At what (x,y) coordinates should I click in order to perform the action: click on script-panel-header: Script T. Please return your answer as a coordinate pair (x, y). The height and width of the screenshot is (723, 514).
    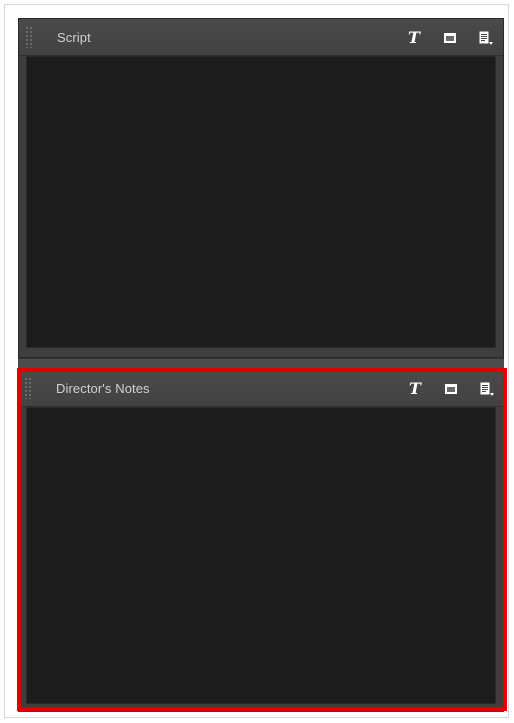
    Looking at the image, I should click on (261, 37).